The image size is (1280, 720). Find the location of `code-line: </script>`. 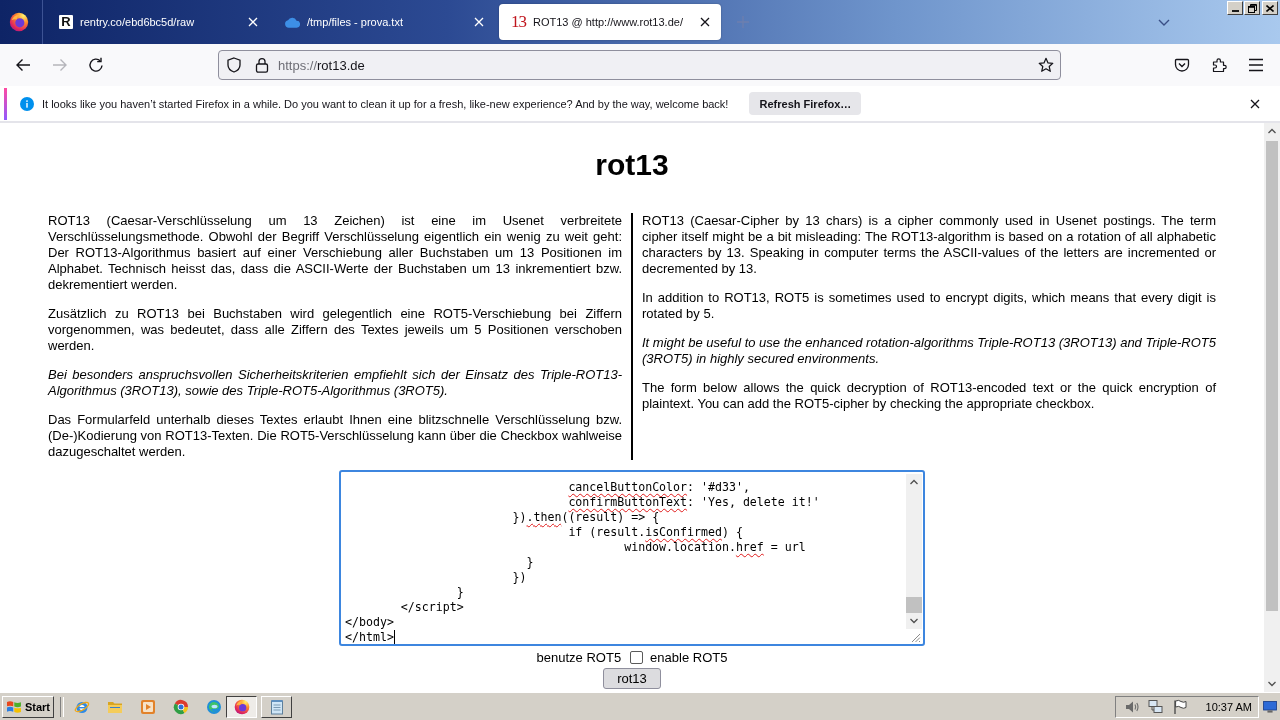

code-line: </script> is located at coordinates (432, 607).